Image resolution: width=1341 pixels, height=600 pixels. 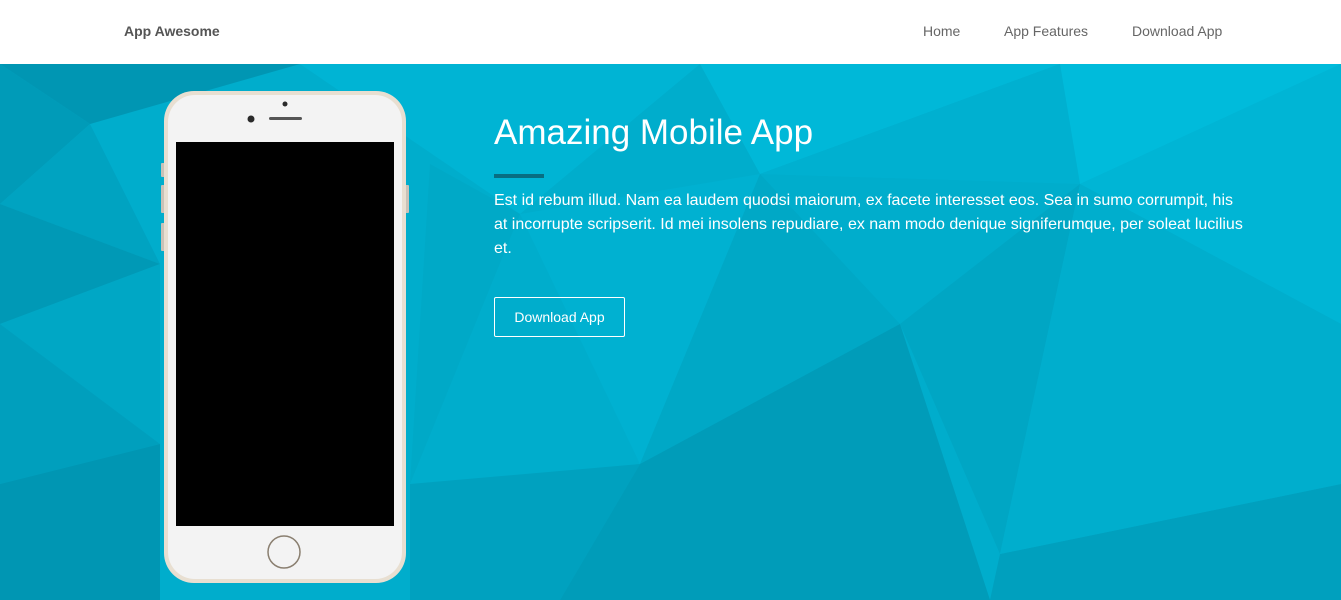 I want to click on nav-link-app-features: App Features, so click(x=1046, y=31).